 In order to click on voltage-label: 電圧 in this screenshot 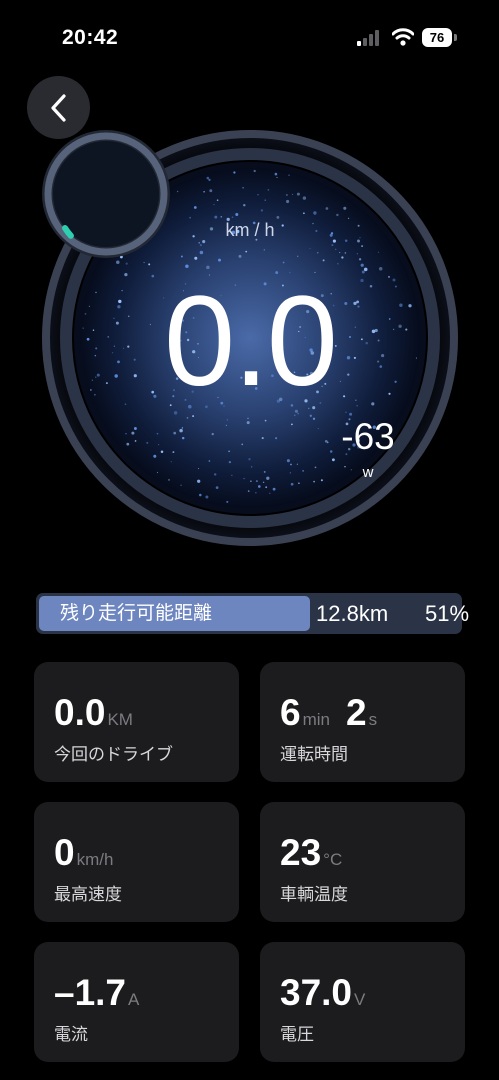, I will do `click(297, 1035)`.